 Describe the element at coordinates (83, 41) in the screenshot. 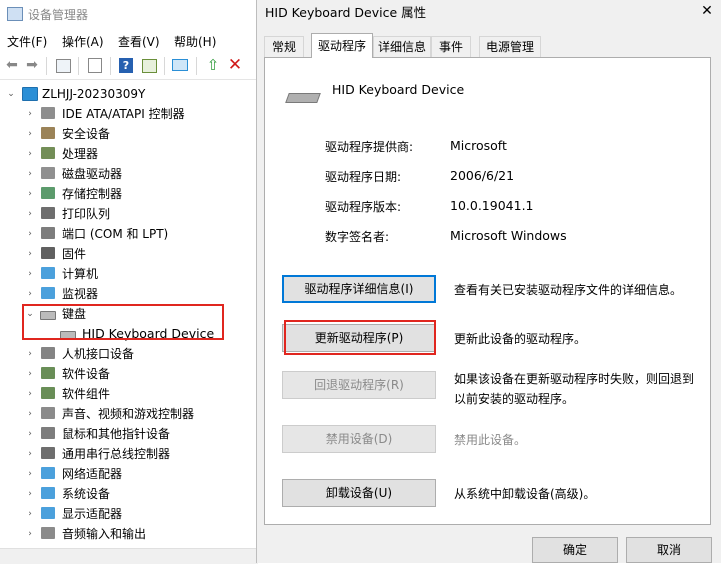

I see `menu-action: 操作(A)` at that location.